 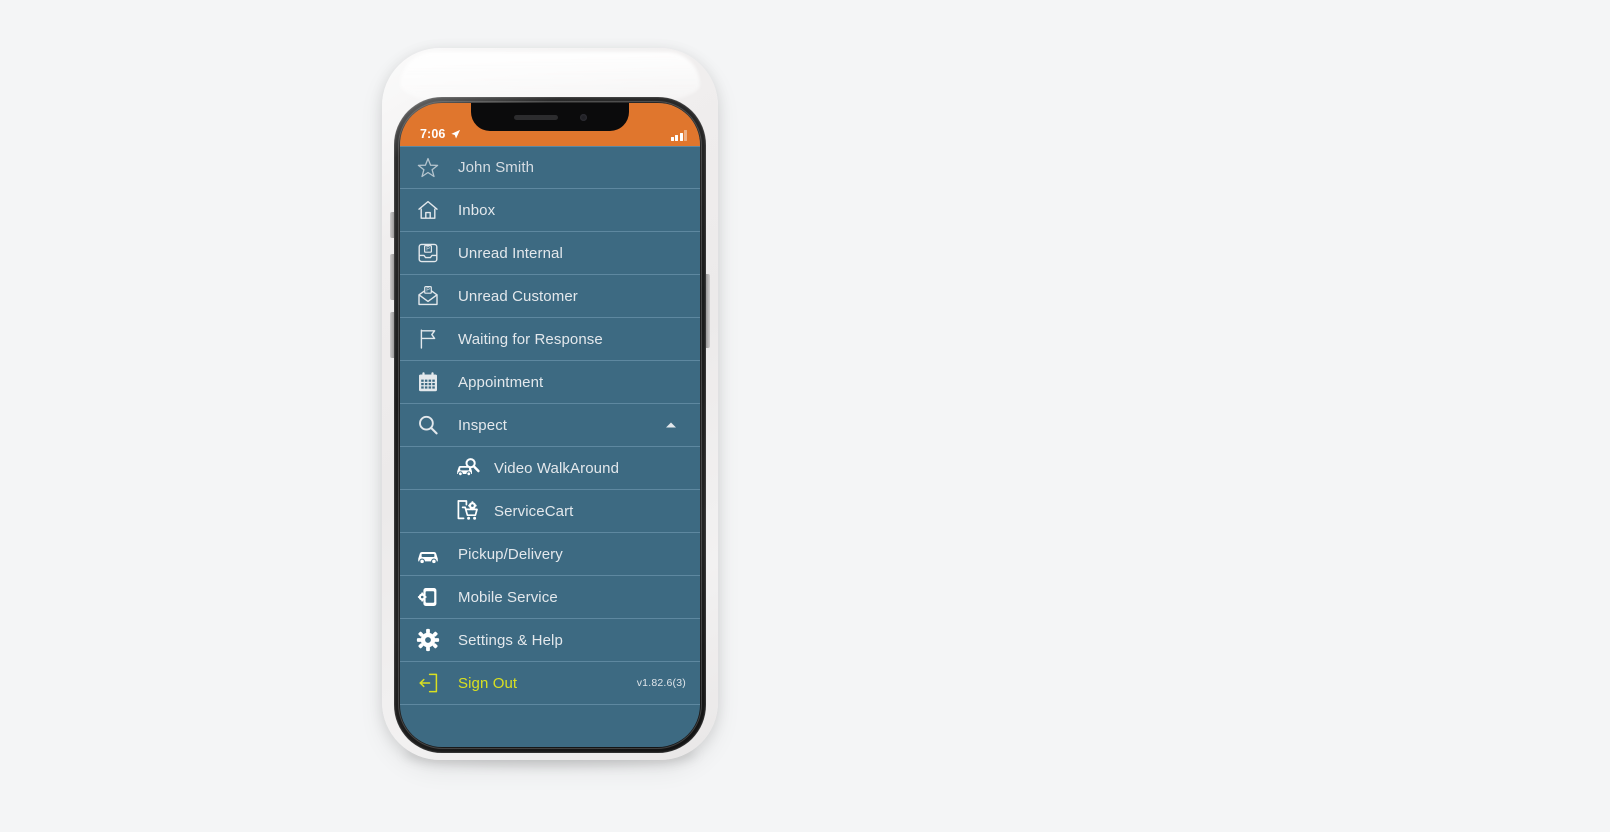 I want to click on sidebar-item-video-walkaround: Video WalkAround, so click(x=550, y=468).